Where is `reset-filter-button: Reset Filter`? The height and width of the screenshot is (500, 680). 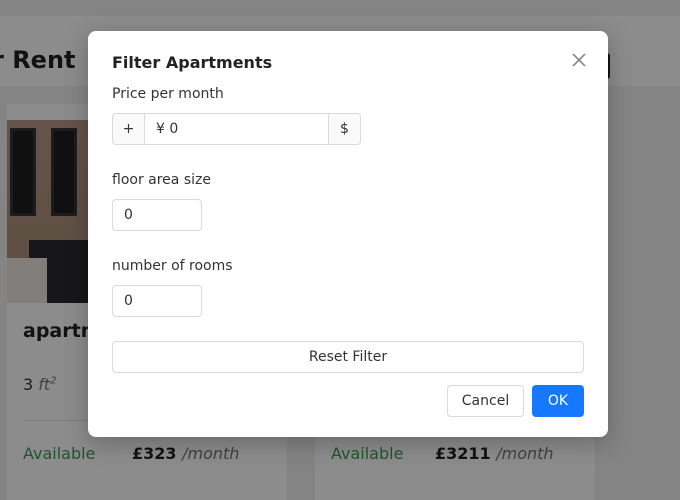
reset-filter-button: Reset Filter is located at coordinates (348, 357).